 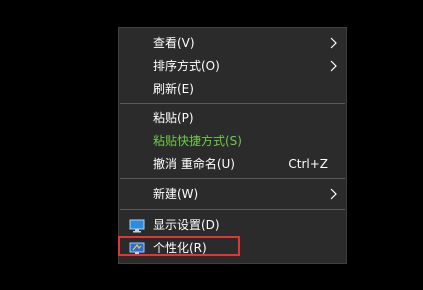 I want to click on menu-item-label: 排序方式(O), so click(x=186, y=66).